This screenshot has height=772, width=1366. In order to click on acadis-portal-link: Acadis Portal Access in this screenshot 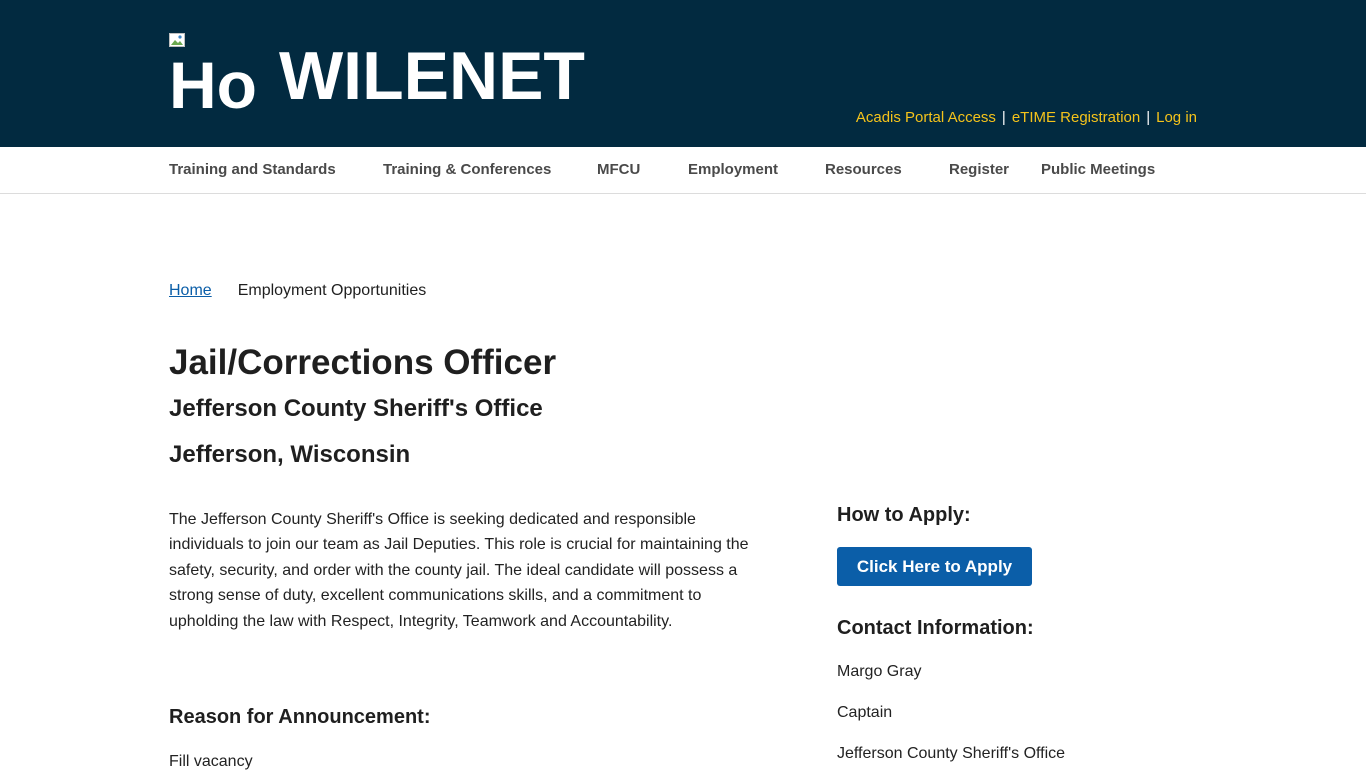, I will do `click(926, 117)`.